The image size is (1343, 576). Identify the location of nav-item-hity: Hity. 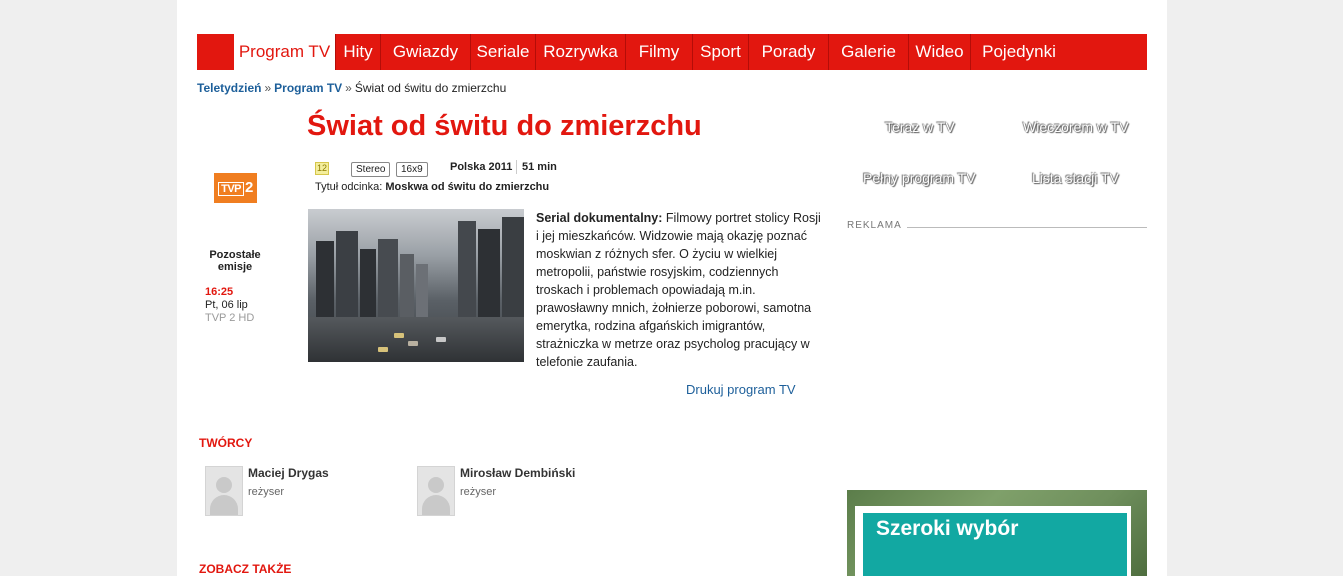
(357, 52).